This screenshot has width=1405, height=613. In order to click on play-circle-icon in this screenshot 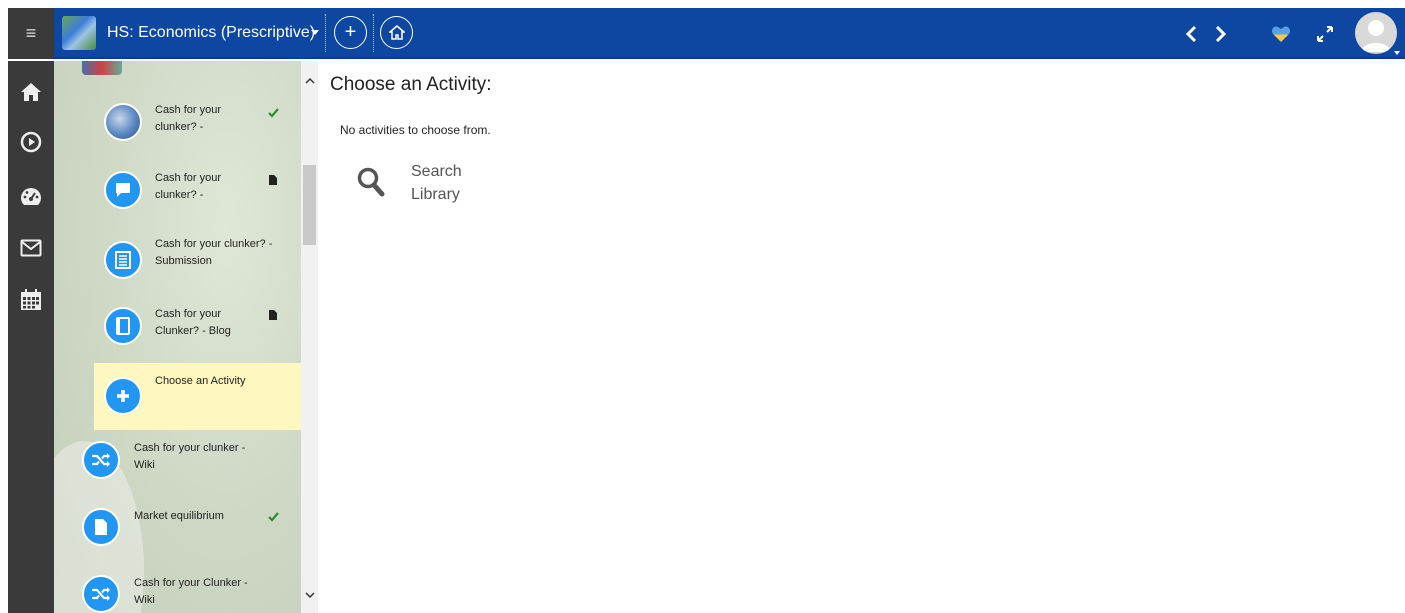, I will do `click(31, 142)`.